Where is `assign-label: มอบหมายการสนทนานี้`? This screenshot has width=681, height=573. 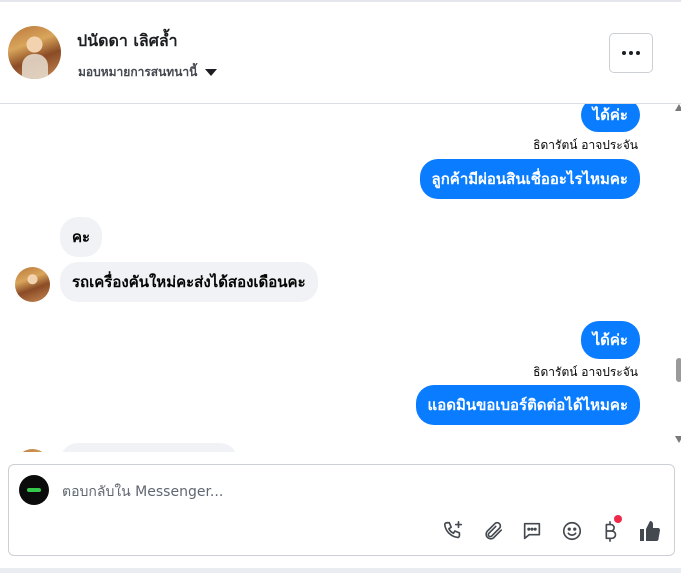
assign-label: มอบหมายการสนทนานี้ is located at coordinates (138, 72).